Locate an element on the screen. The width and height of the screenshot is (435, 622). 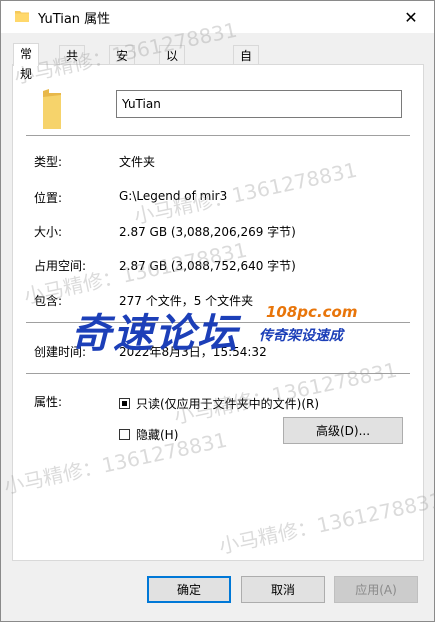
readonly-checkbox-row: 只读(仅应用于文件夹中的文件)(R) is located at coordinates (219, 403).